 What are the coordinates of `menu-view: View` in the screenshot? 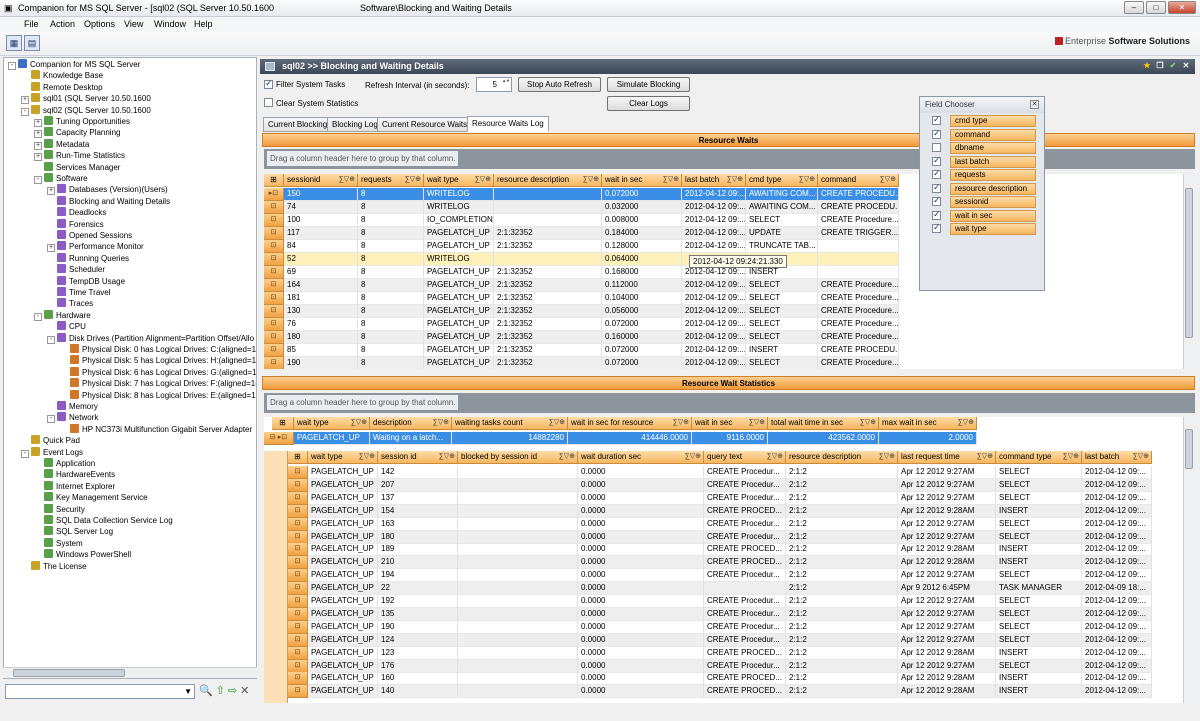 It's located at (133, 24).